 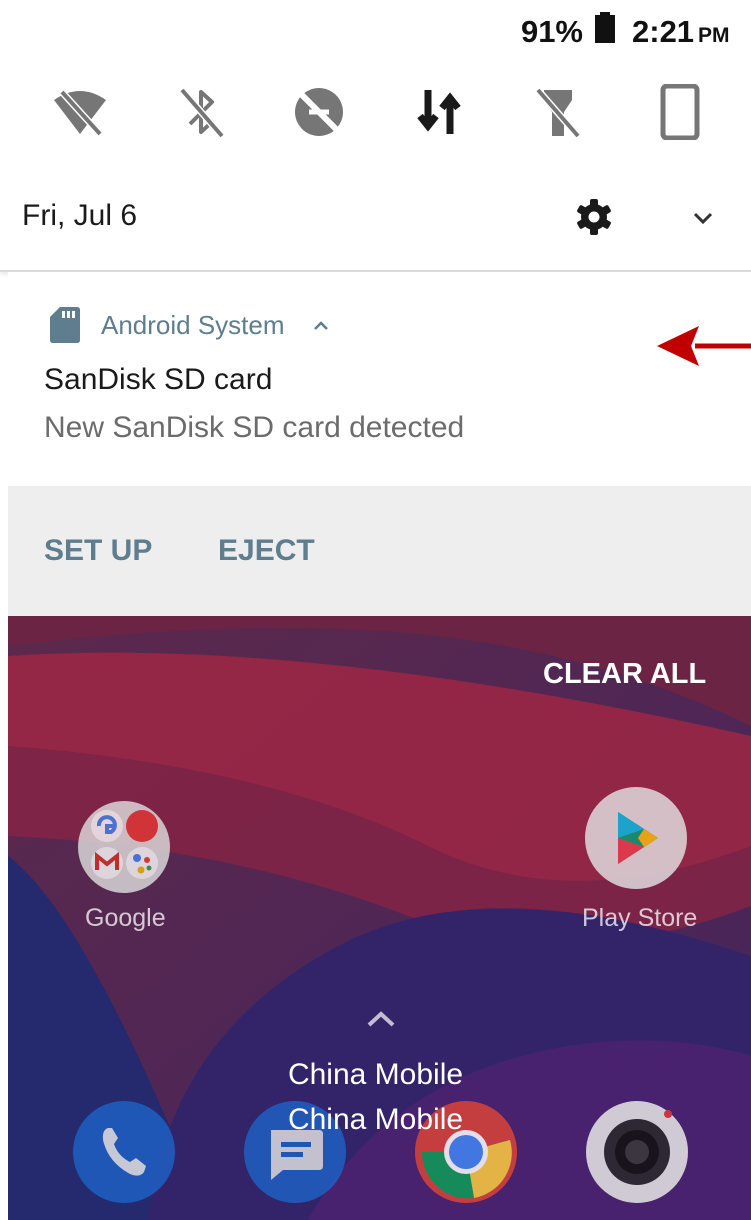 I want to click on eject-button: EJECT, so click(x=266, y=551).